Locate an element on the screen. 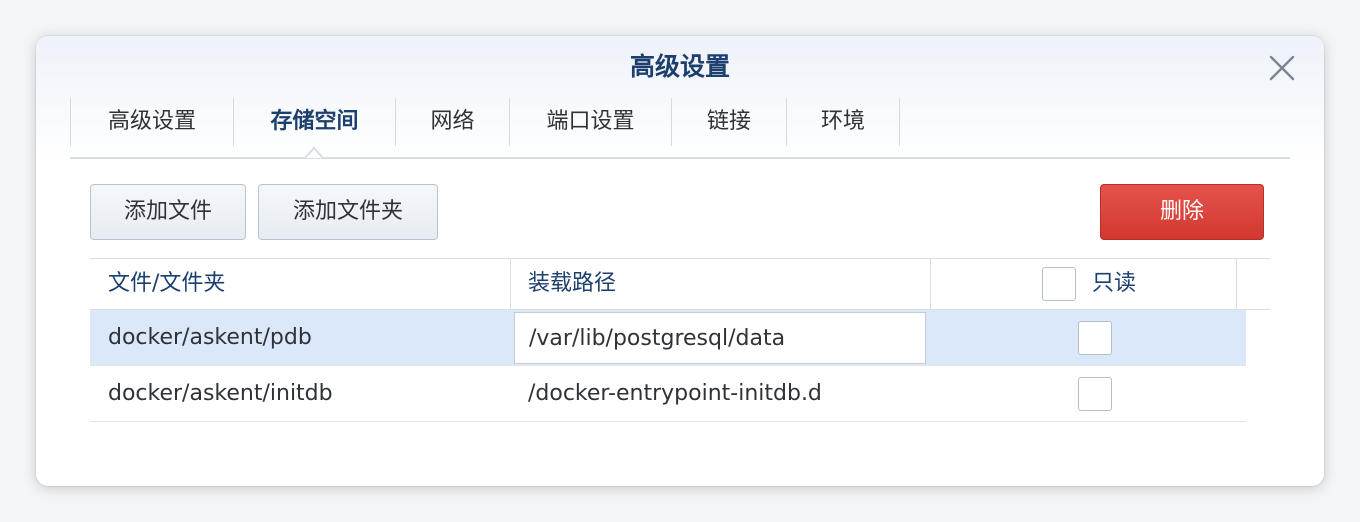  active-tab-caret-icon is located at coordinates (314, 152).